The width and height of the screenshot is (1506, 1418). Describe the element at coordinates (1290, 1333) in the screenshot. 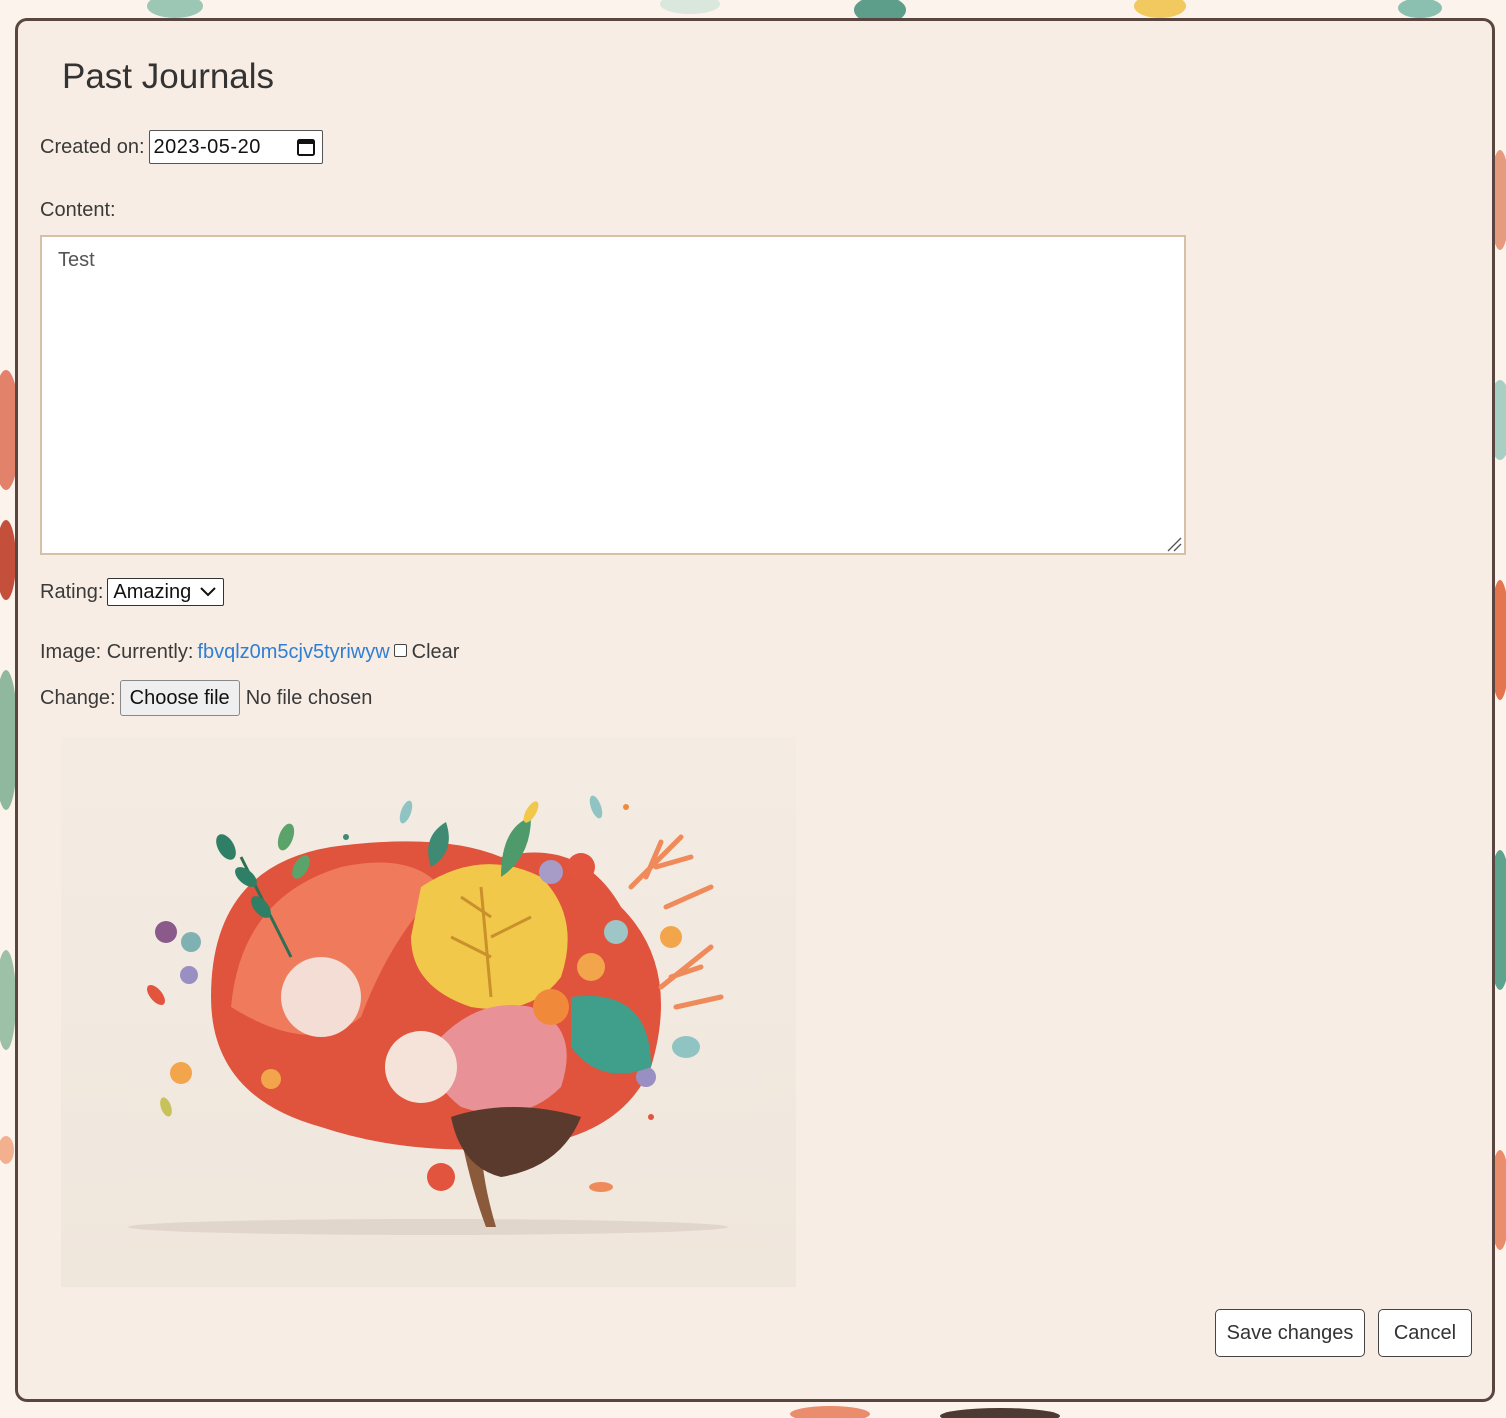

I see `save-changes-button: Save changes` at that location.